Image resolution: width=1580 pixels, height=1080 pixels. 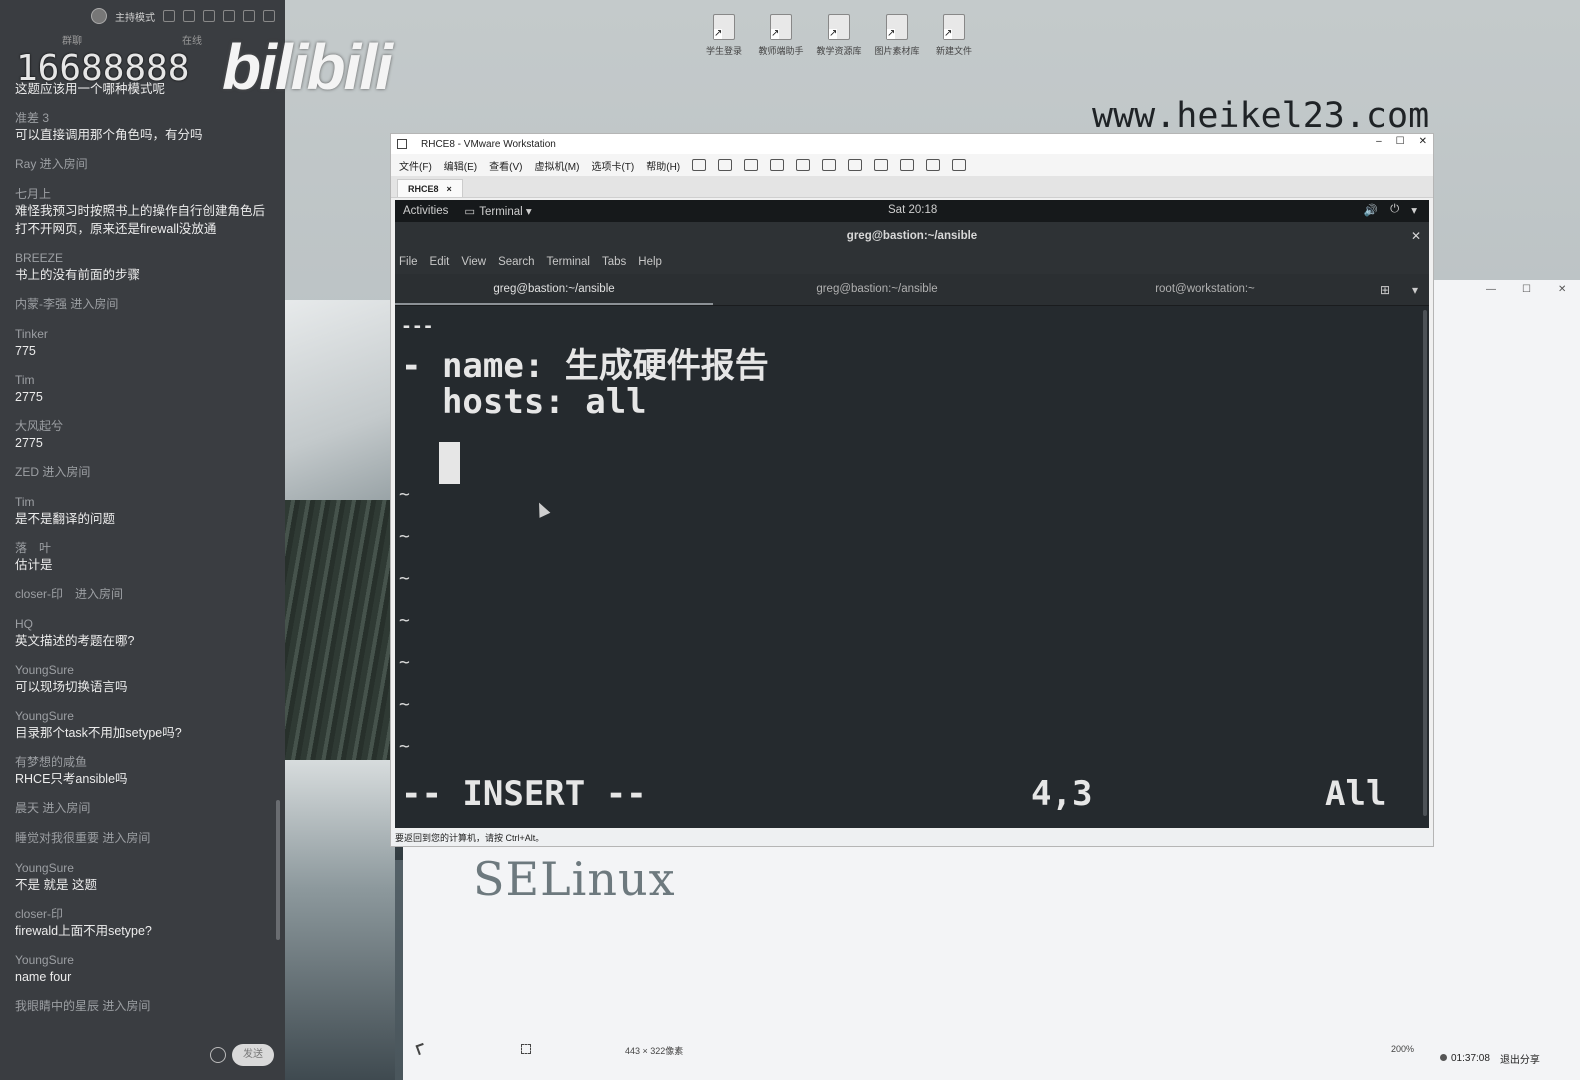 I want to click on menu-edit: Edit, so click(x=440, y=262).